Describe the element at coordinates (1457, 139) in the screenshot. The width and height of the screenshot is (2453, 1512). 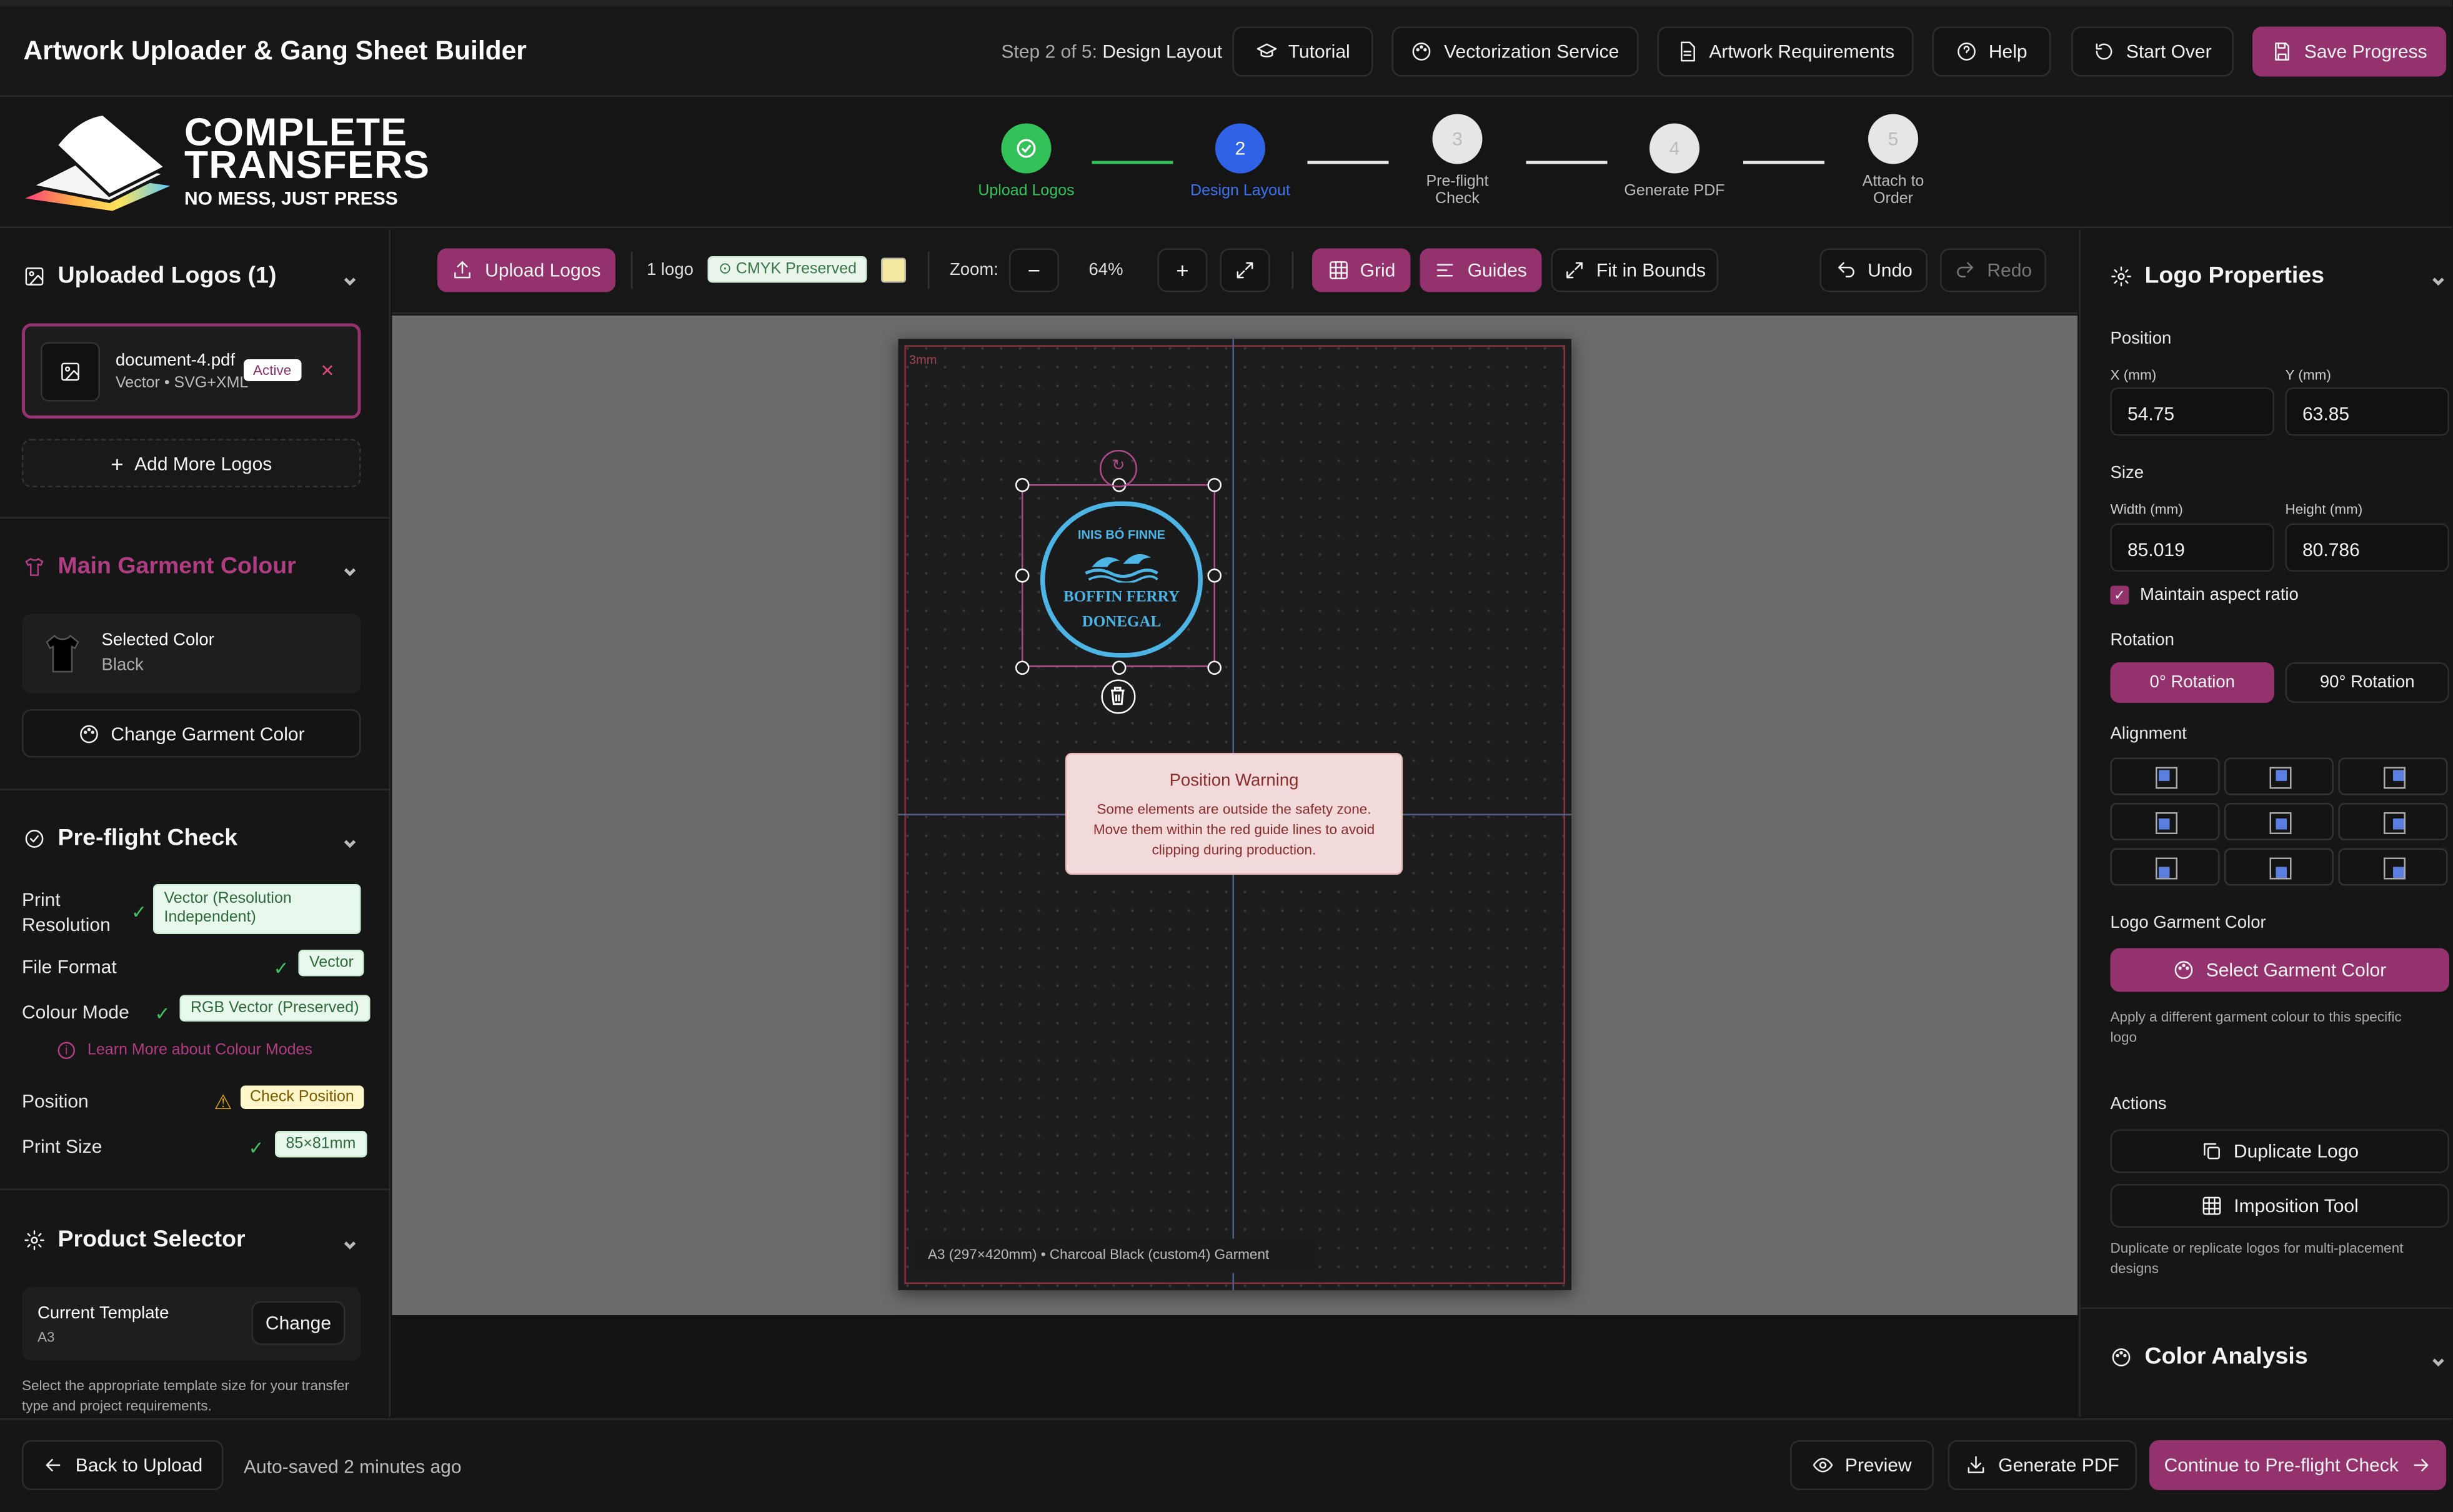
I see `step-number: 3` at that location.